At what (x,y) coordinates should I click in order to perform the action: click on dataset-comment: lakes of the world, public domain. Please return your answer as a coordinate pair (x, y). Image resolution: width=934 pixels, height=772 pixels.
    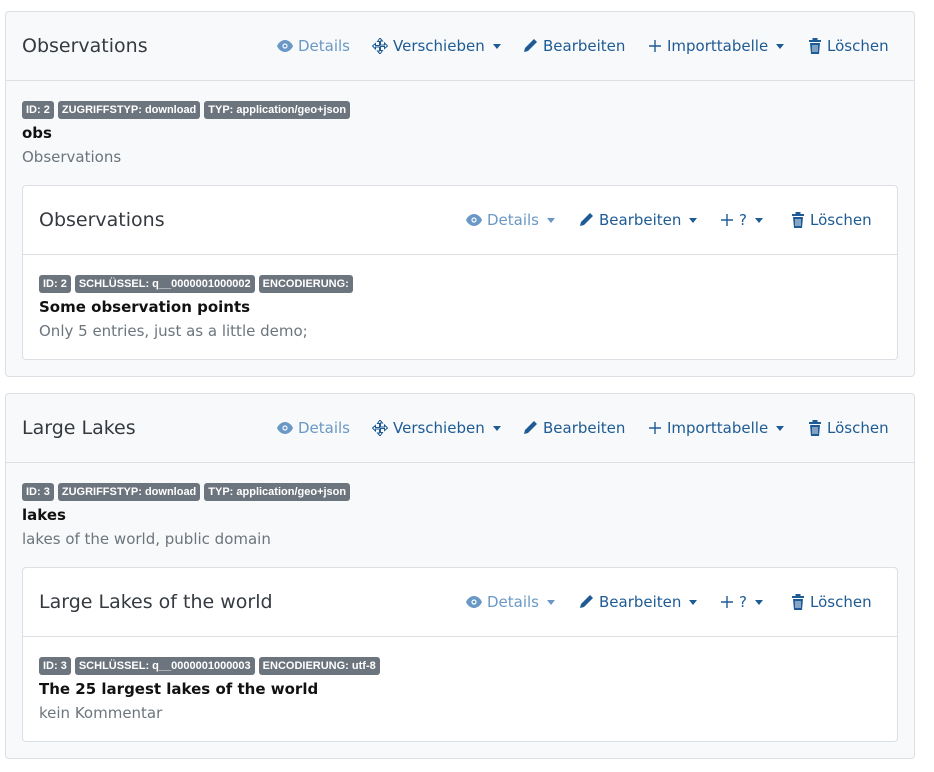
    Looking at the image, I should click on (146, 539).